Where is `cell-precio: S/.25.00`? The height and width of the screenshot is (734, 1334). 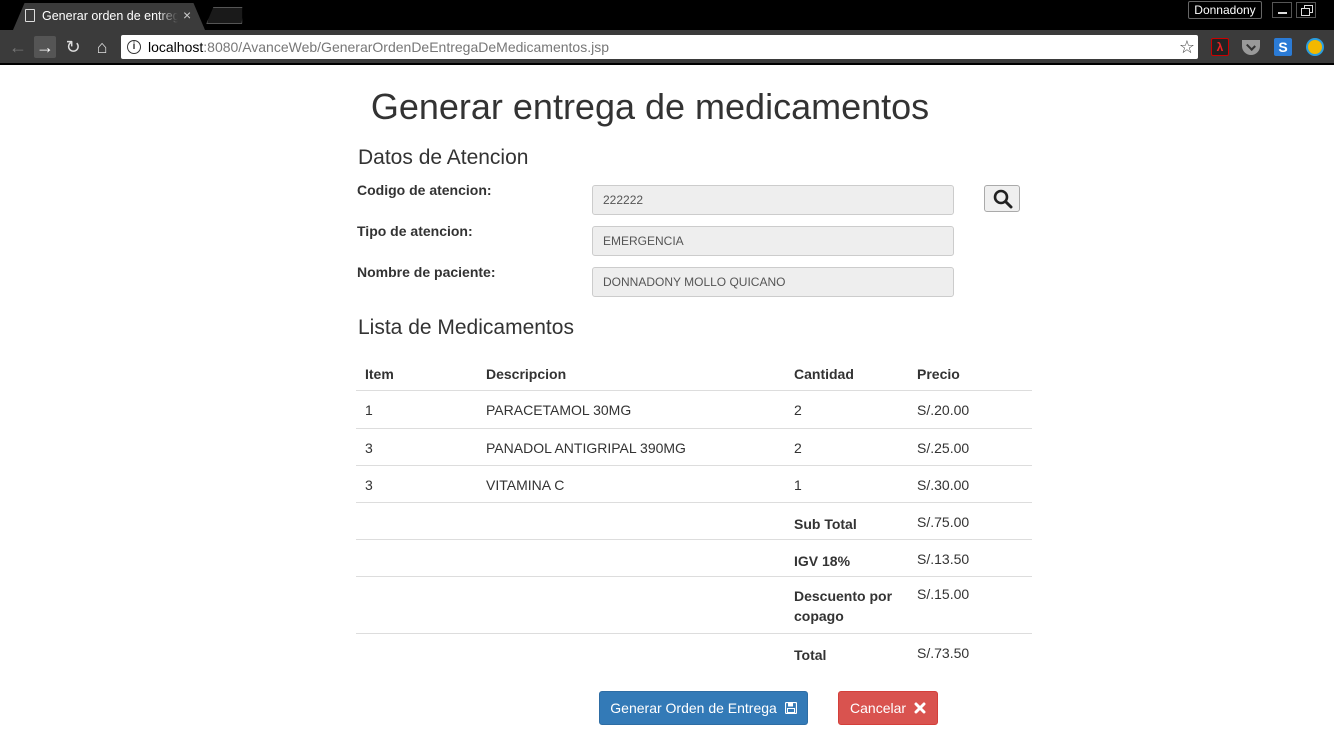 cell-precio: S/.25.00 is located at coordinates (943, 448).